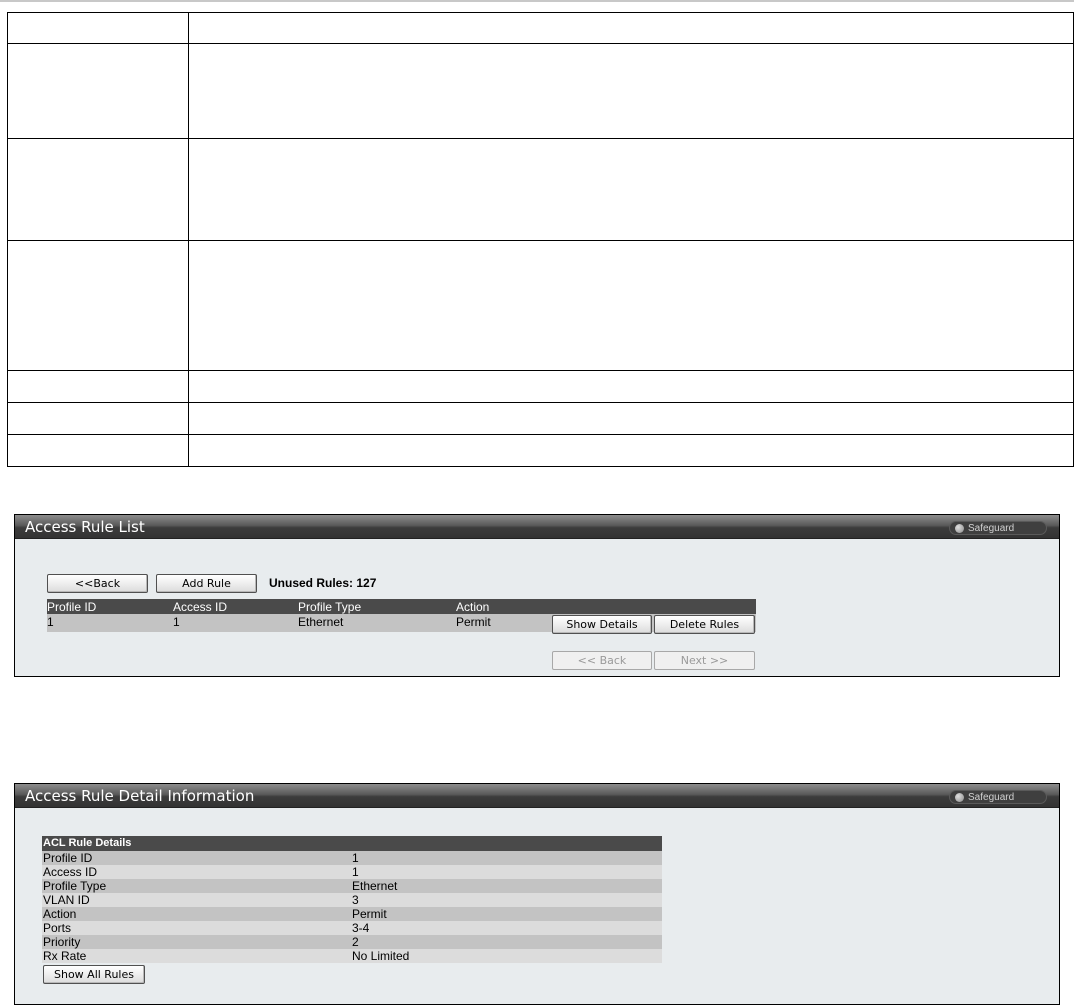  Describe the element at coordinates (369, 914) in the screenshot. I see `detail-value: Permit` at that location.